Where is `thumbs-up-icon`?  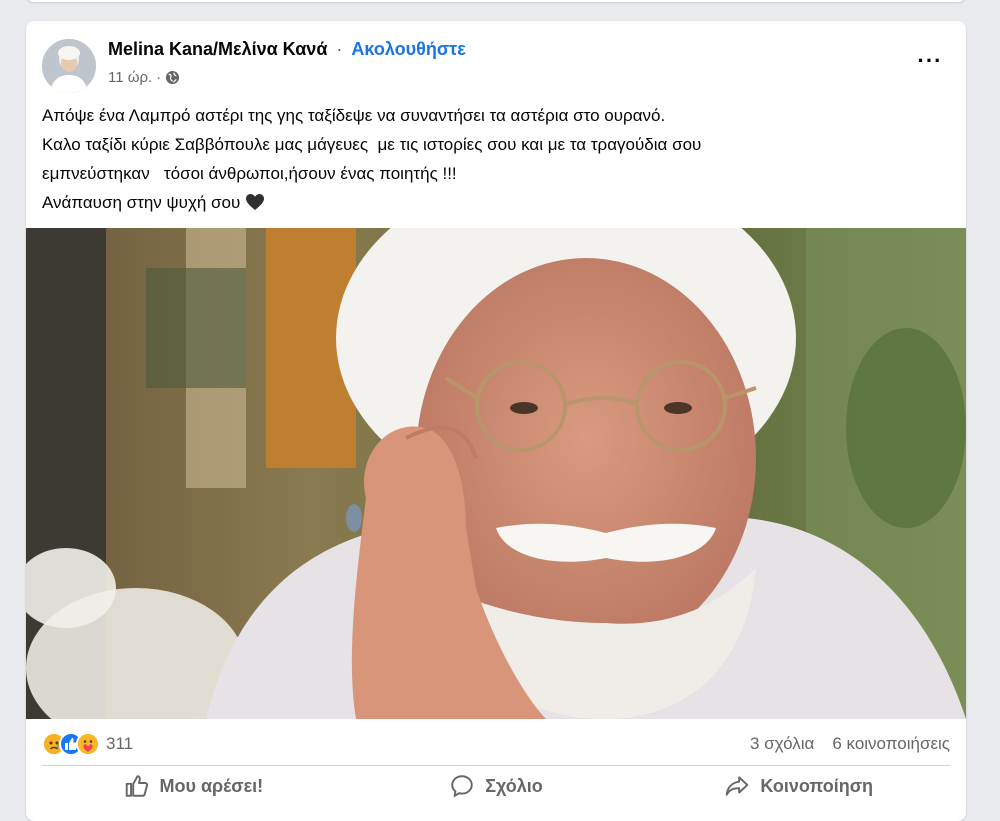 thumbs-up-icon is located at coordinates (136, 786).